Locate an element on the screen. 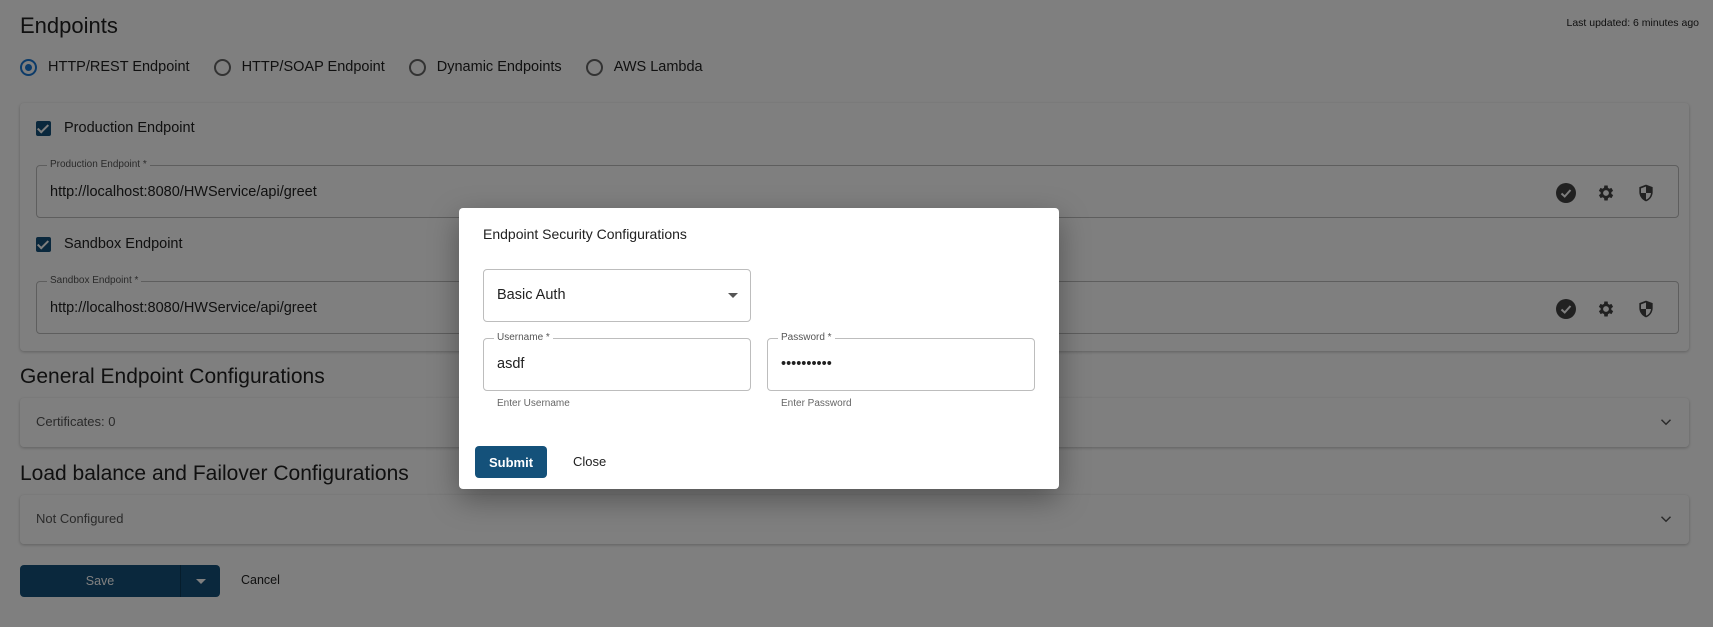 This screenshot has height=627, width=1713. username-helper-text: Enter Username is located at coordinates (533, 403).